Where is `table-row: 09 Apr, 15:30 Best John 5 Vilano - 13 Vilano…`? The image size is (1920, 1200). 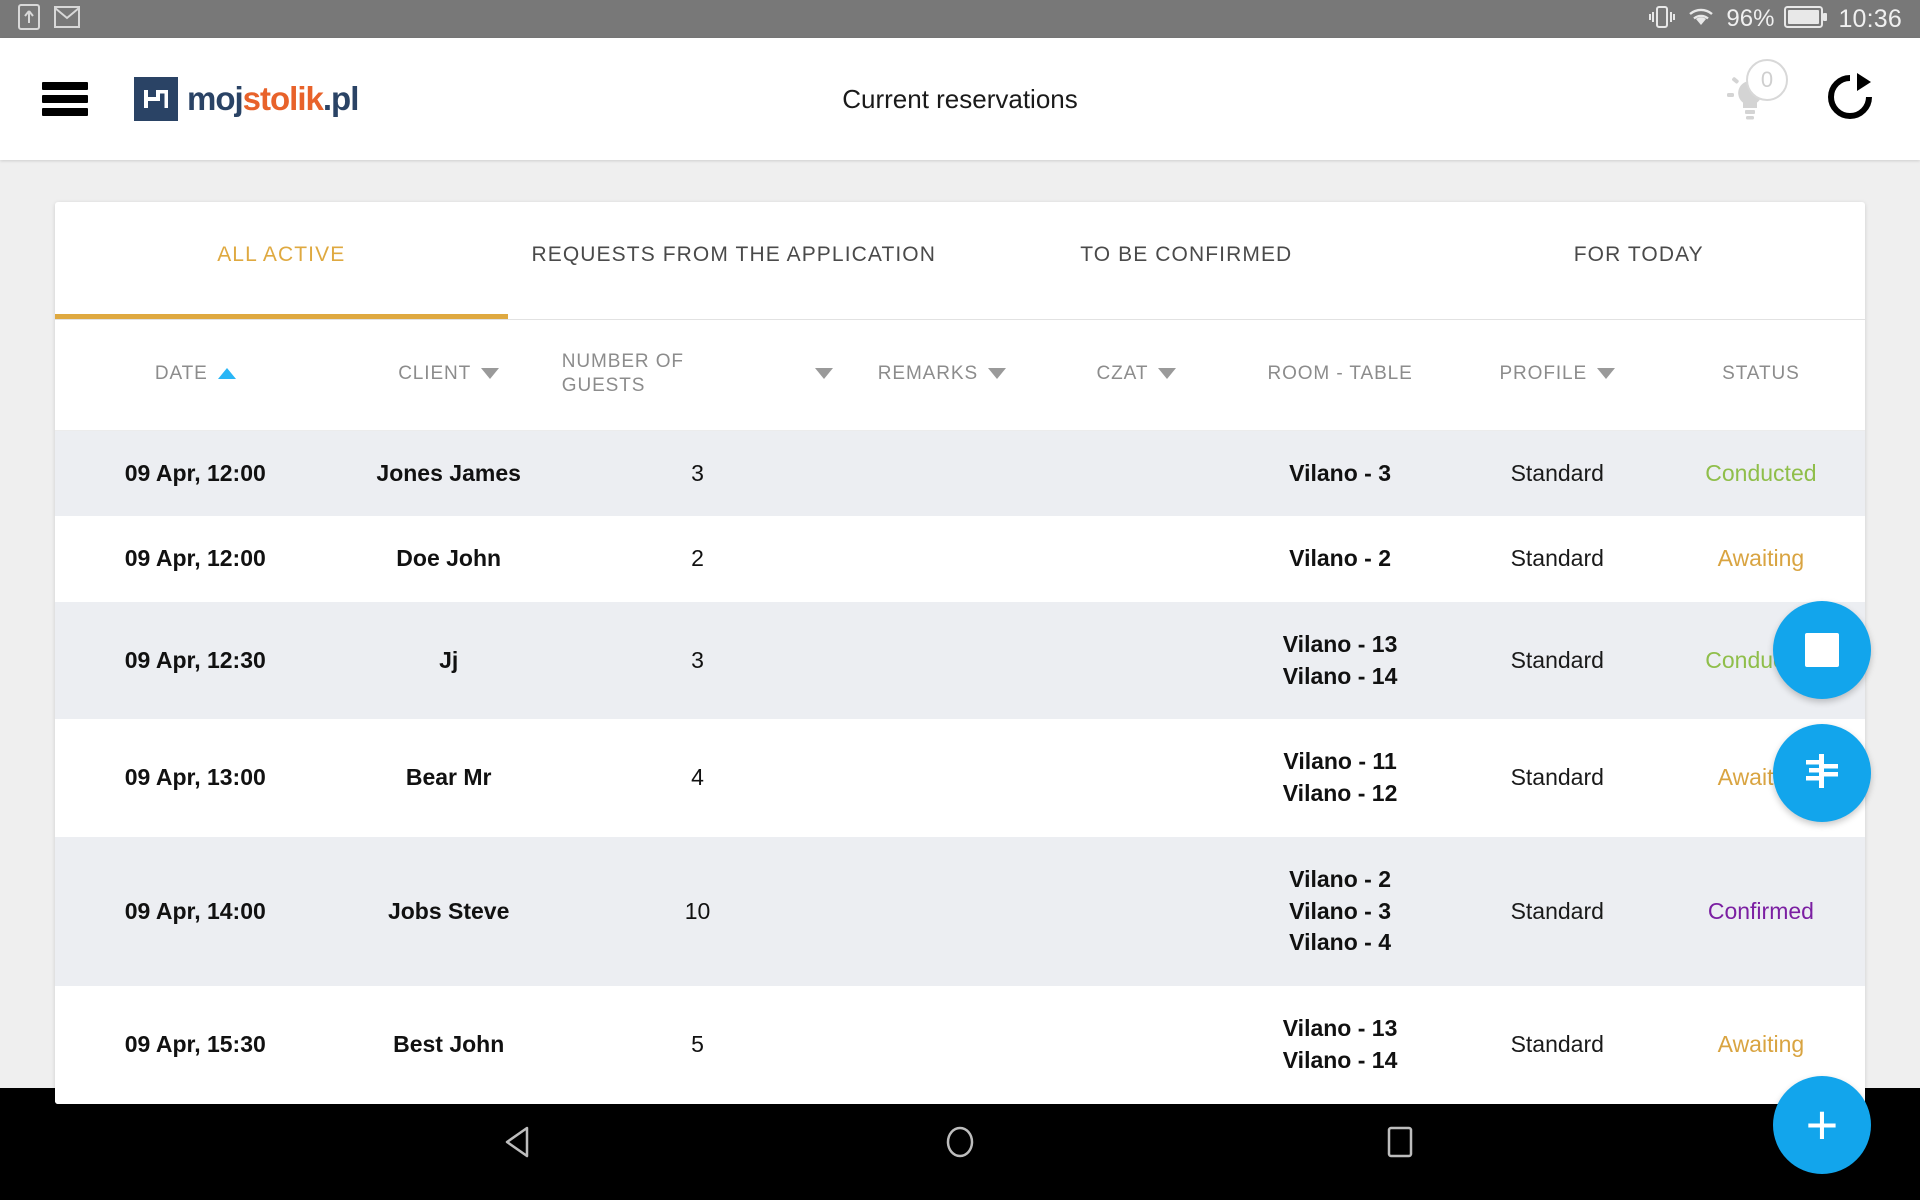
table-row: 09 Apr, 15:30 Best John 5 Vilano - 13 Vilano… is located at coordinates (960, 1045).